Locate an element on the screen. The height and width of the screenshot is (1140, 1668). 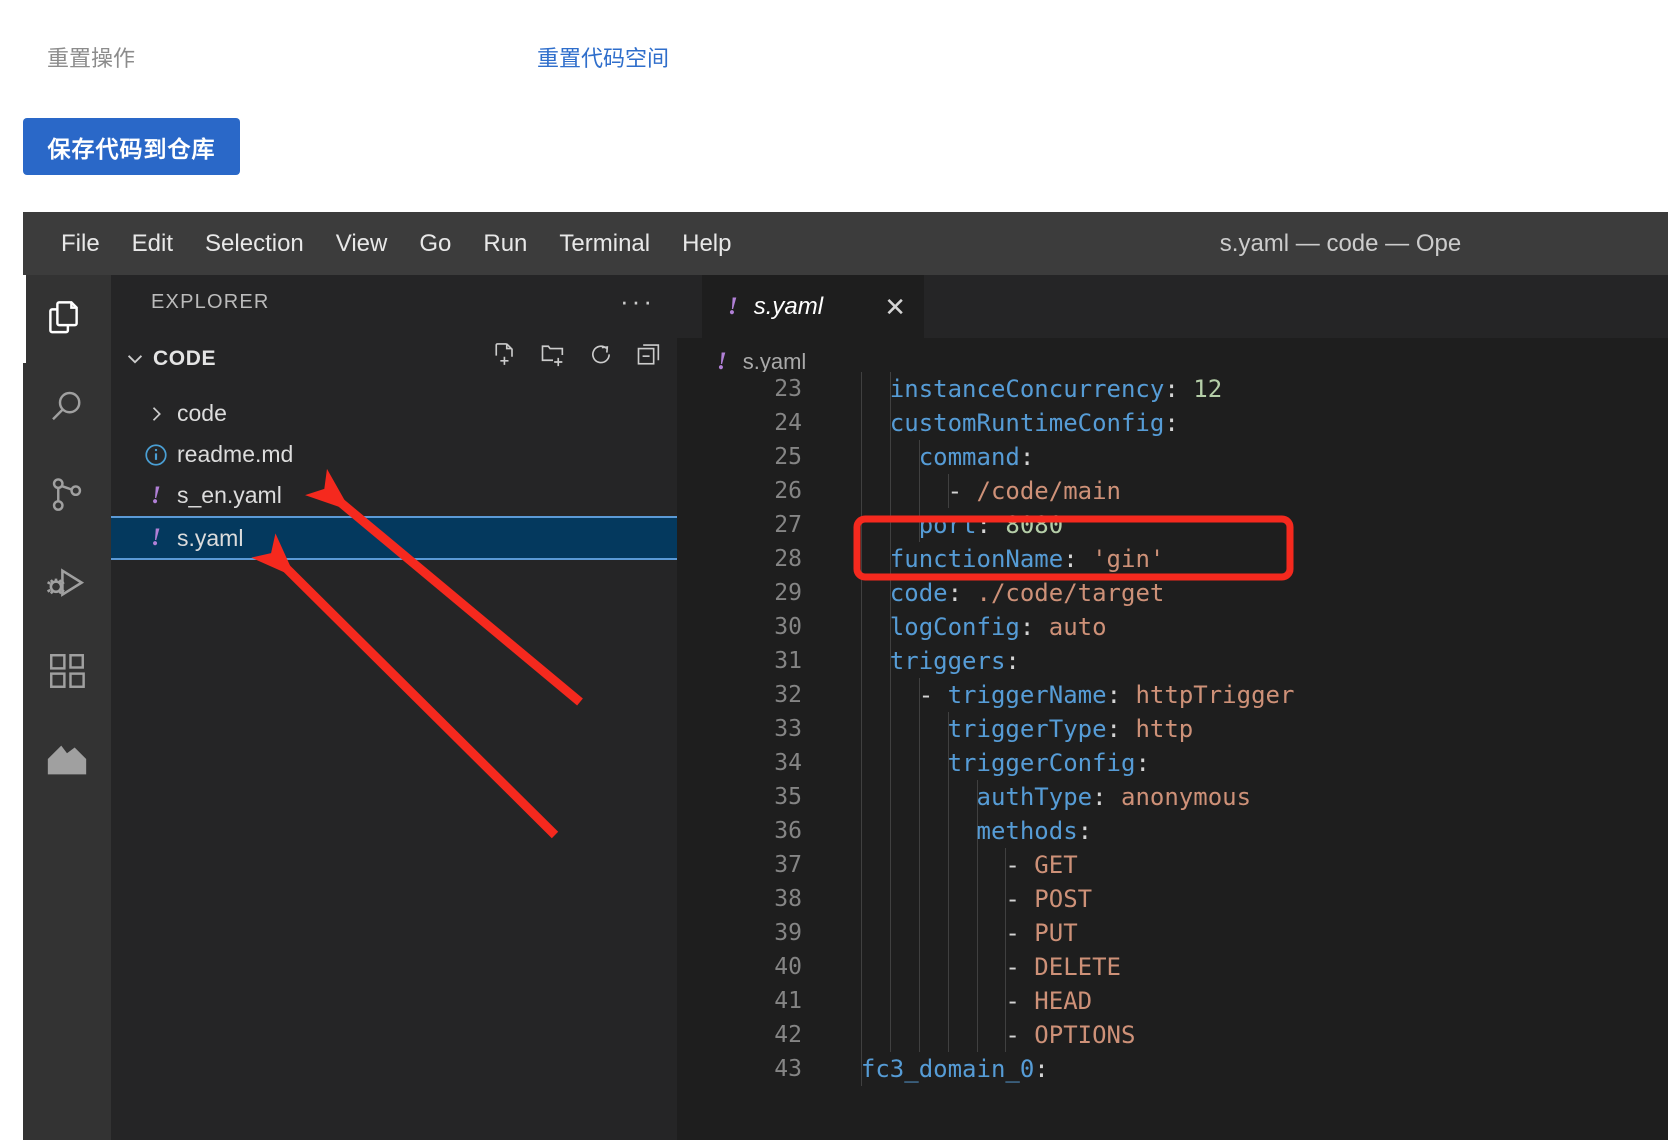
line-number: 39 is located at coordinates (788, 933).